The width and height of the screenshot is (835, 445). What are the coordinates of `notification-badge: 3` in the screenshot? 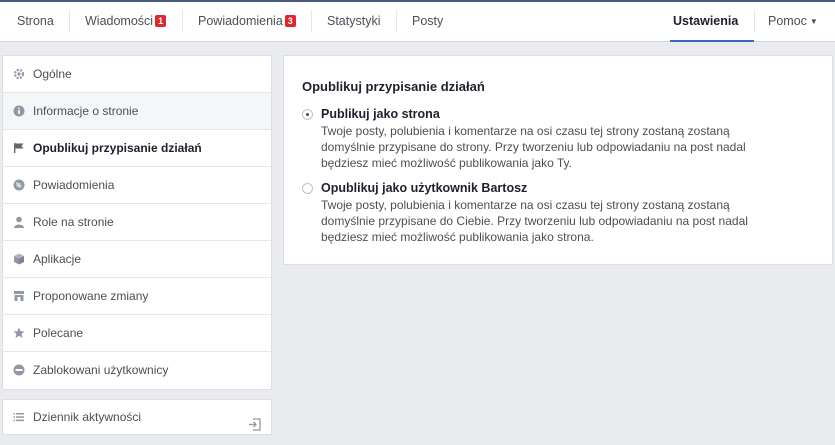 It's located at (290, 21).